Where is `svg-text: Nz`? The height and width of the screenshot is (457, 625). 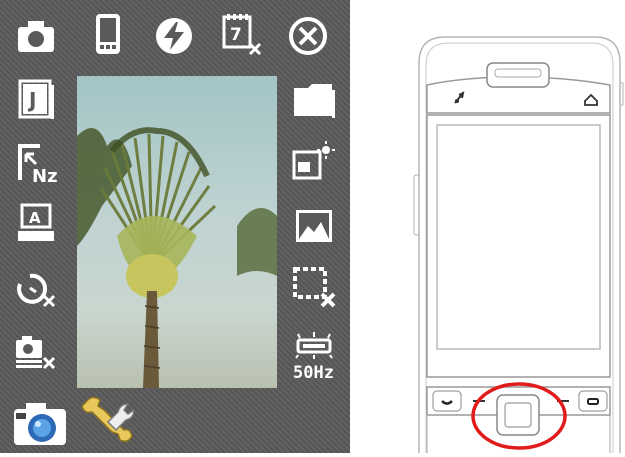 svg-text: Nz is located at coordinates (45, 175).